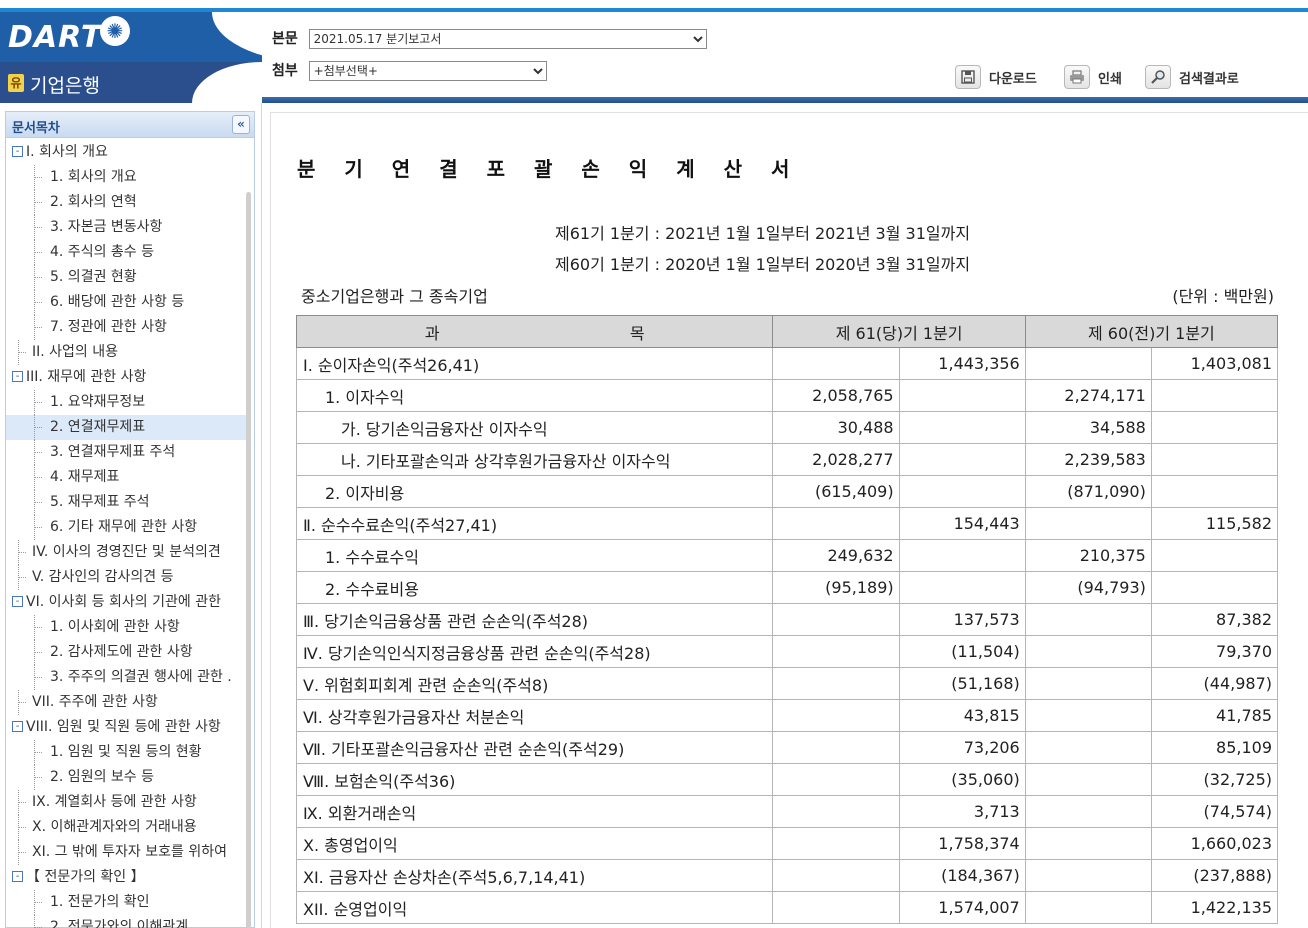 The height and width of the screenshot is (928, 1308). Describe the element at coordinates (115, 31) in the screenshot. I see `dart-logo-icon: ✺` at that location.